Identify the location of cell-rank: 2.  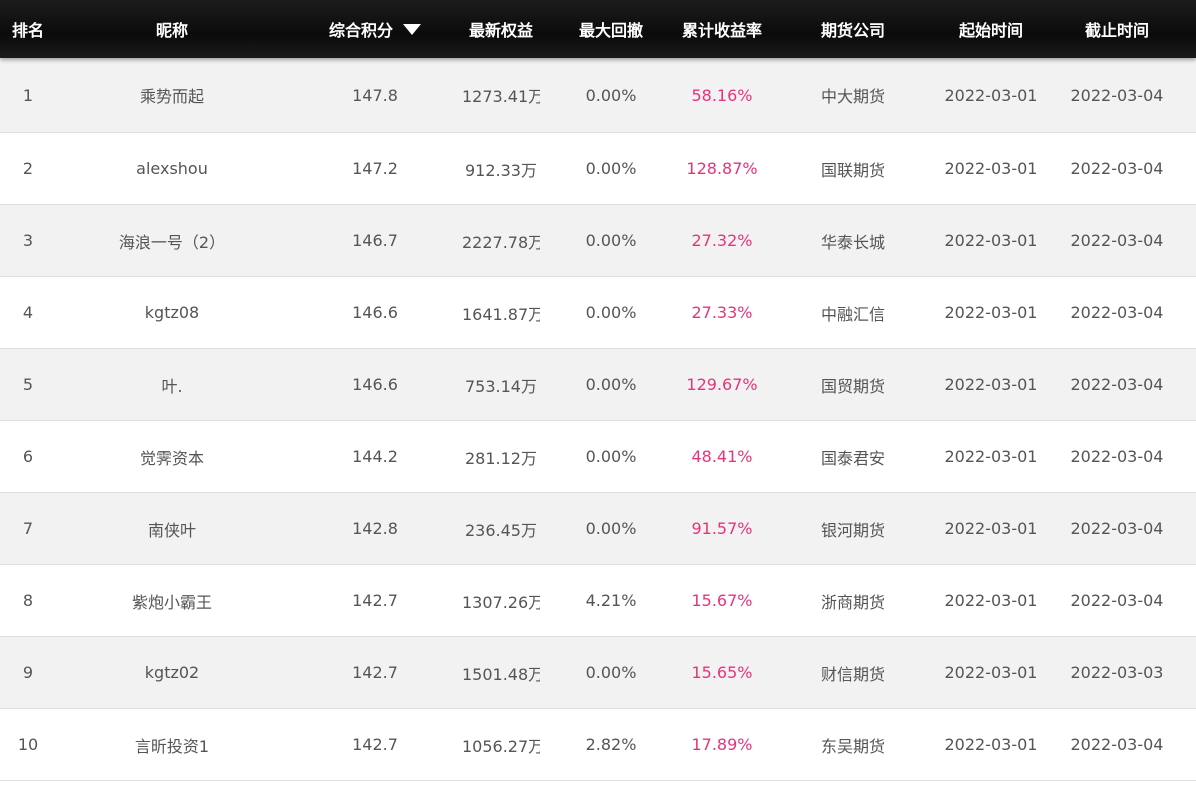
(28, 168).